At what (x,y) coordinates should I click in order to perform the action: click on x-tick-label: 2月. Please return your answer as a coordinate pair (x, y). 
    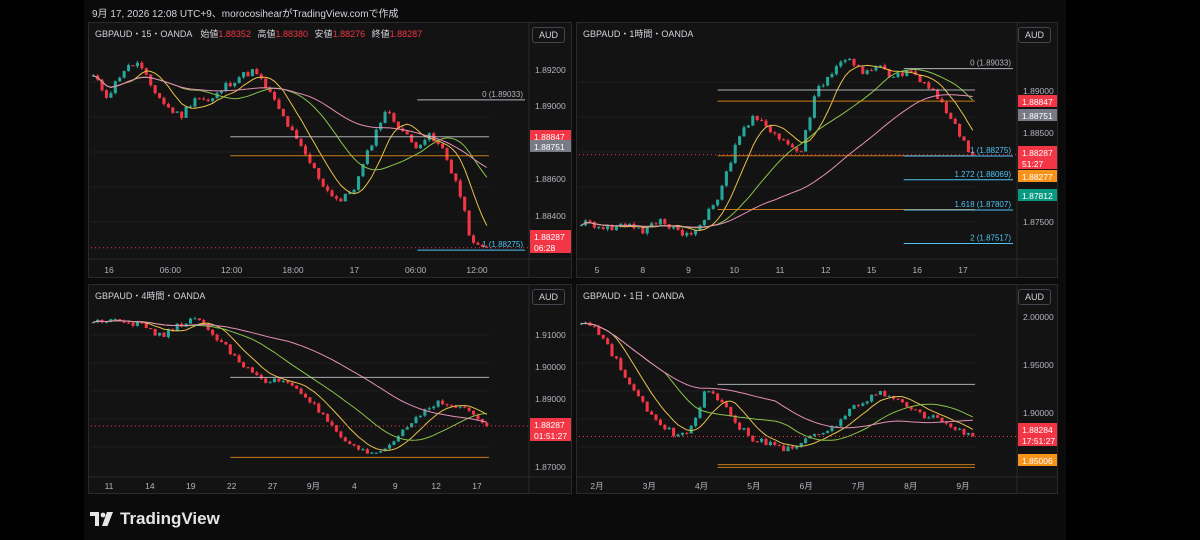
    Looking at the image, I should click on (596, 486).